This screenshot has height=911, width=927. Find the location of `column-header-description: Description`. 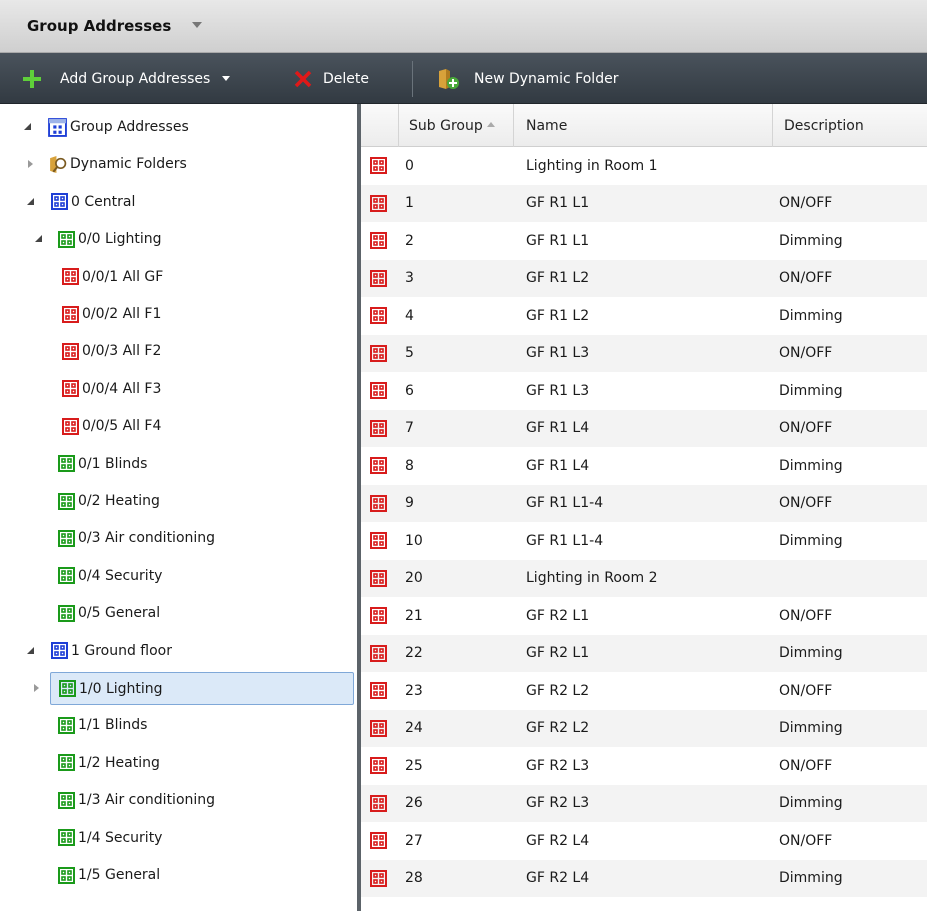

column-header-description: Description is located at coordinates (824, 125).